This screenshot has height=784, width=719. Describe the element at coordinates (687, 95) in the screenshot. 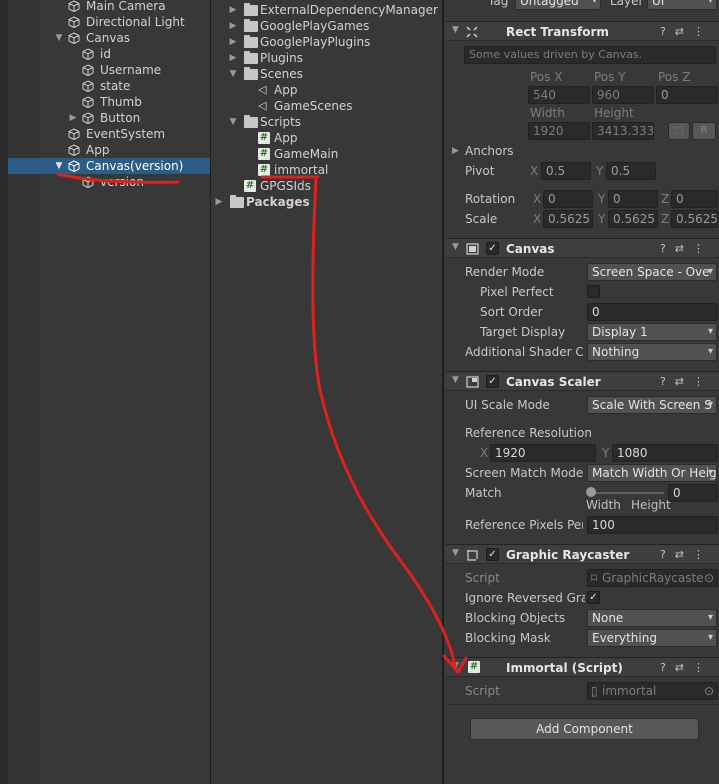

I see `pos-z-field: 0` at that location.